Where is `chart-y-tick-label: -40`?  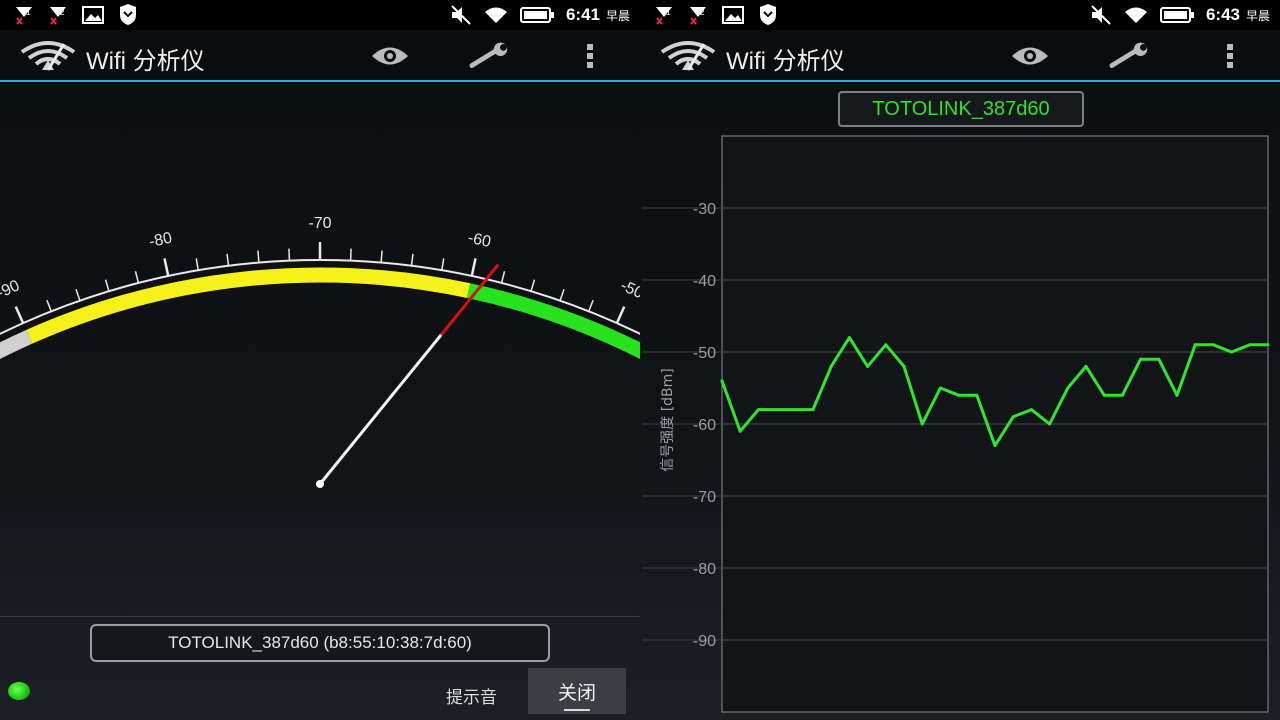
chart-y-tick-label: -40 is located at coordinates (704, 281).